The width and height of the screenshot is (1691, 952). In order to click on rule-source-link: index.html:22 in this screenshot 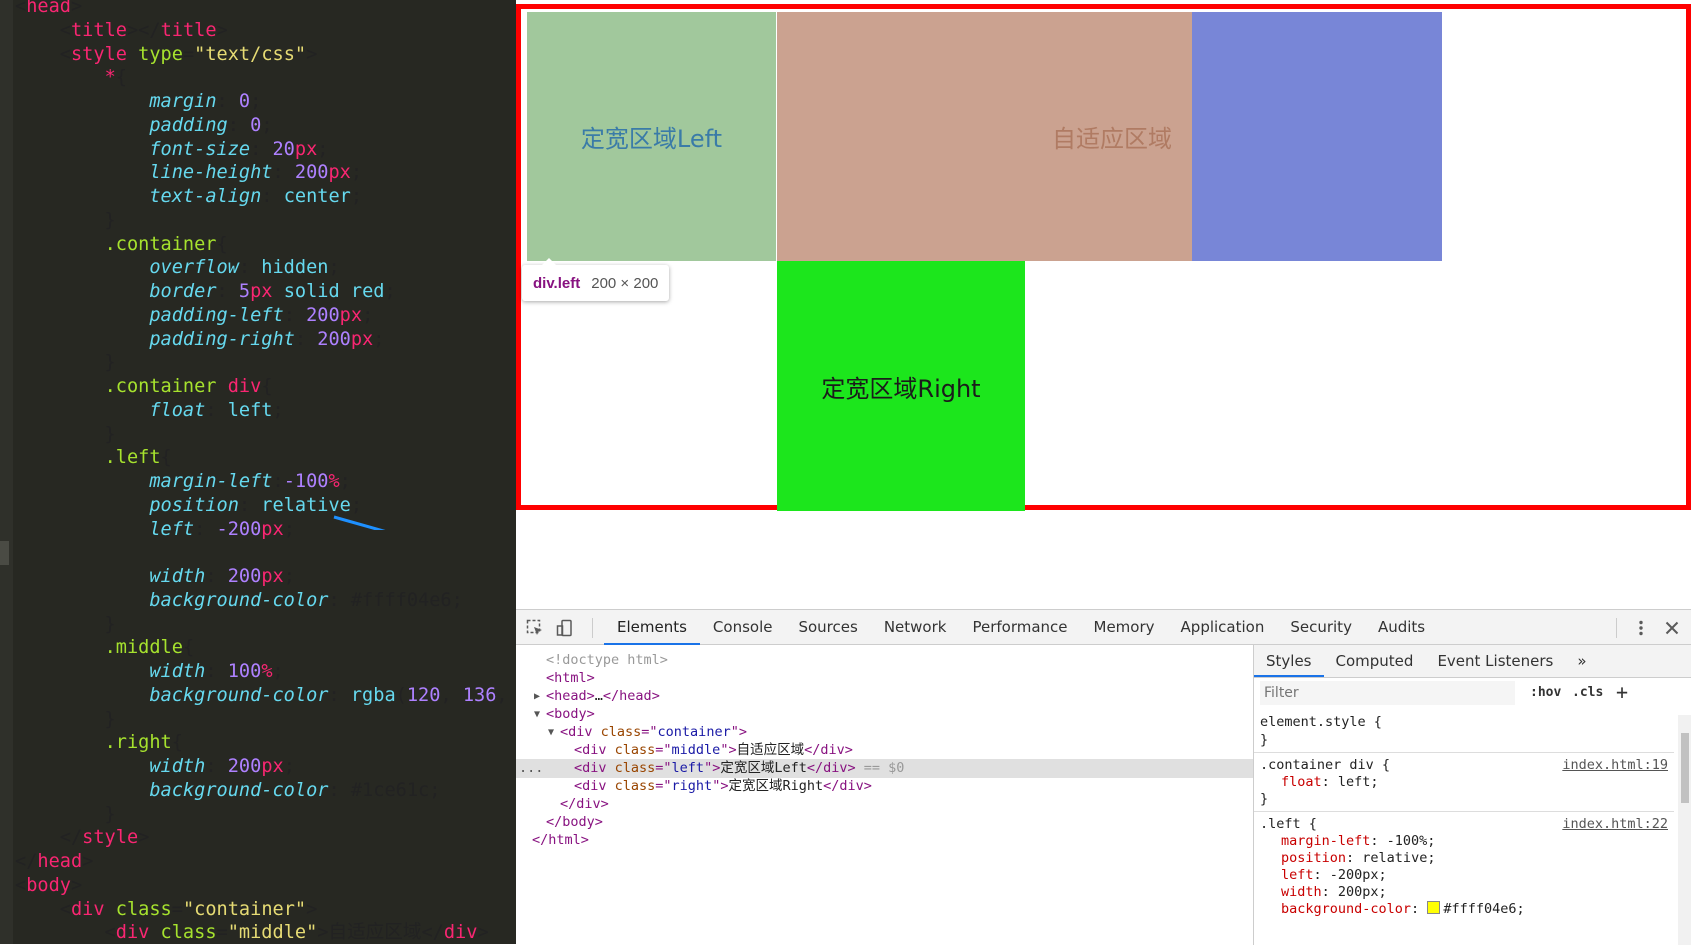, I will do `click(1615, 824)`.